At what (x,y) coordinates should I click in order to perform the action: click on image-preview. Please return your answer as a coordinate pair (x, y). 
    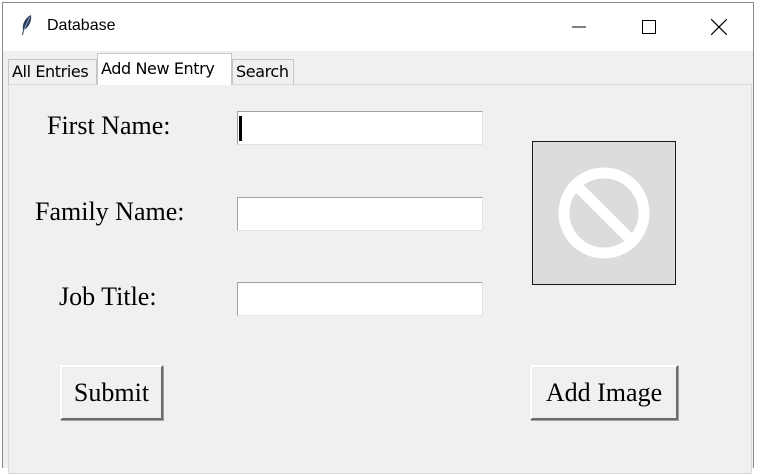
    Looking at the image, I should click on (604, 213).